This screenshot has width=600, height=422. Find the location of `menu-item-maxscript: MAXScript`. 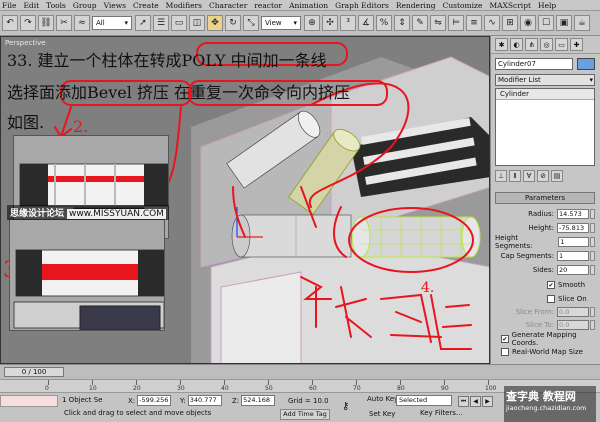

menu-item-maxscript: MAXScript is located at coordinates (510, 5).